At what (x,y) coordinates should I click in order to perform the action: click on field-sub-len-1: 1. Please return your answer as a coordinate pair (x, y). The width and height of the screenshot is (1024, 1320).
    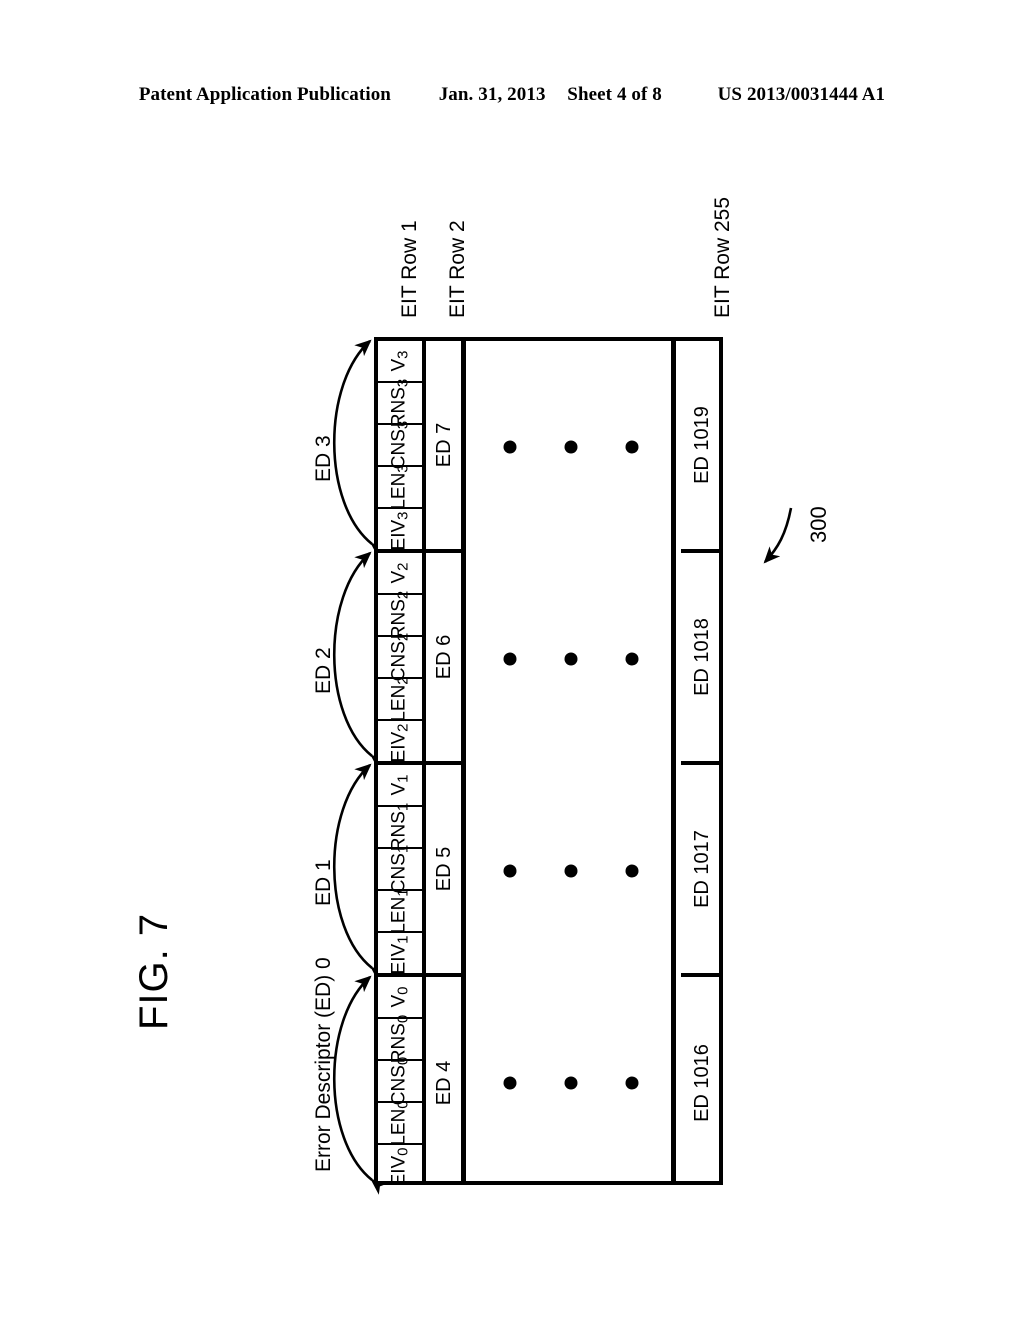
    Looking at the image, I should click on (403, 892).